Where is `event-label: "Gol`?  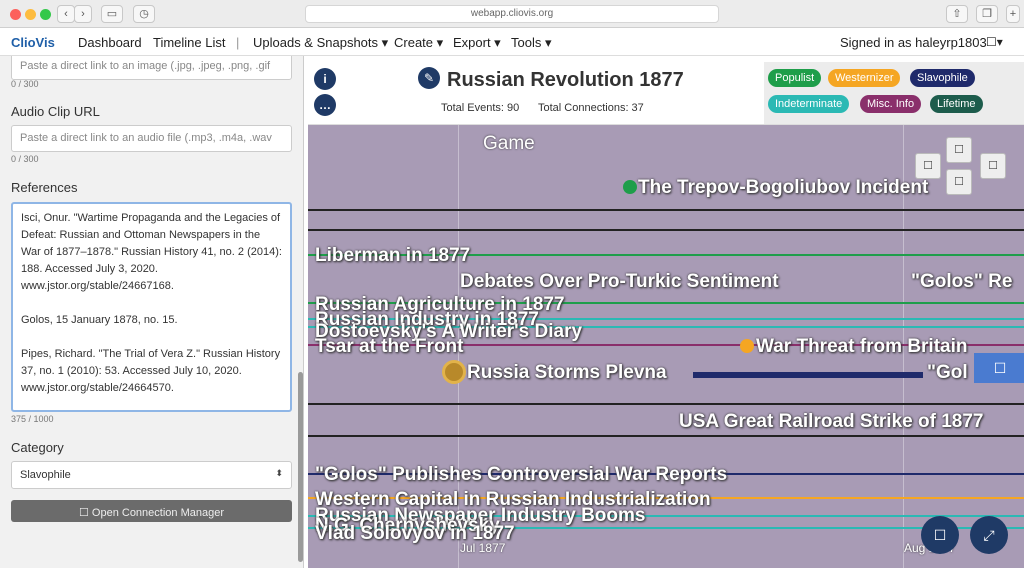 event-label: "Gol is located at coordinates (947, 373).